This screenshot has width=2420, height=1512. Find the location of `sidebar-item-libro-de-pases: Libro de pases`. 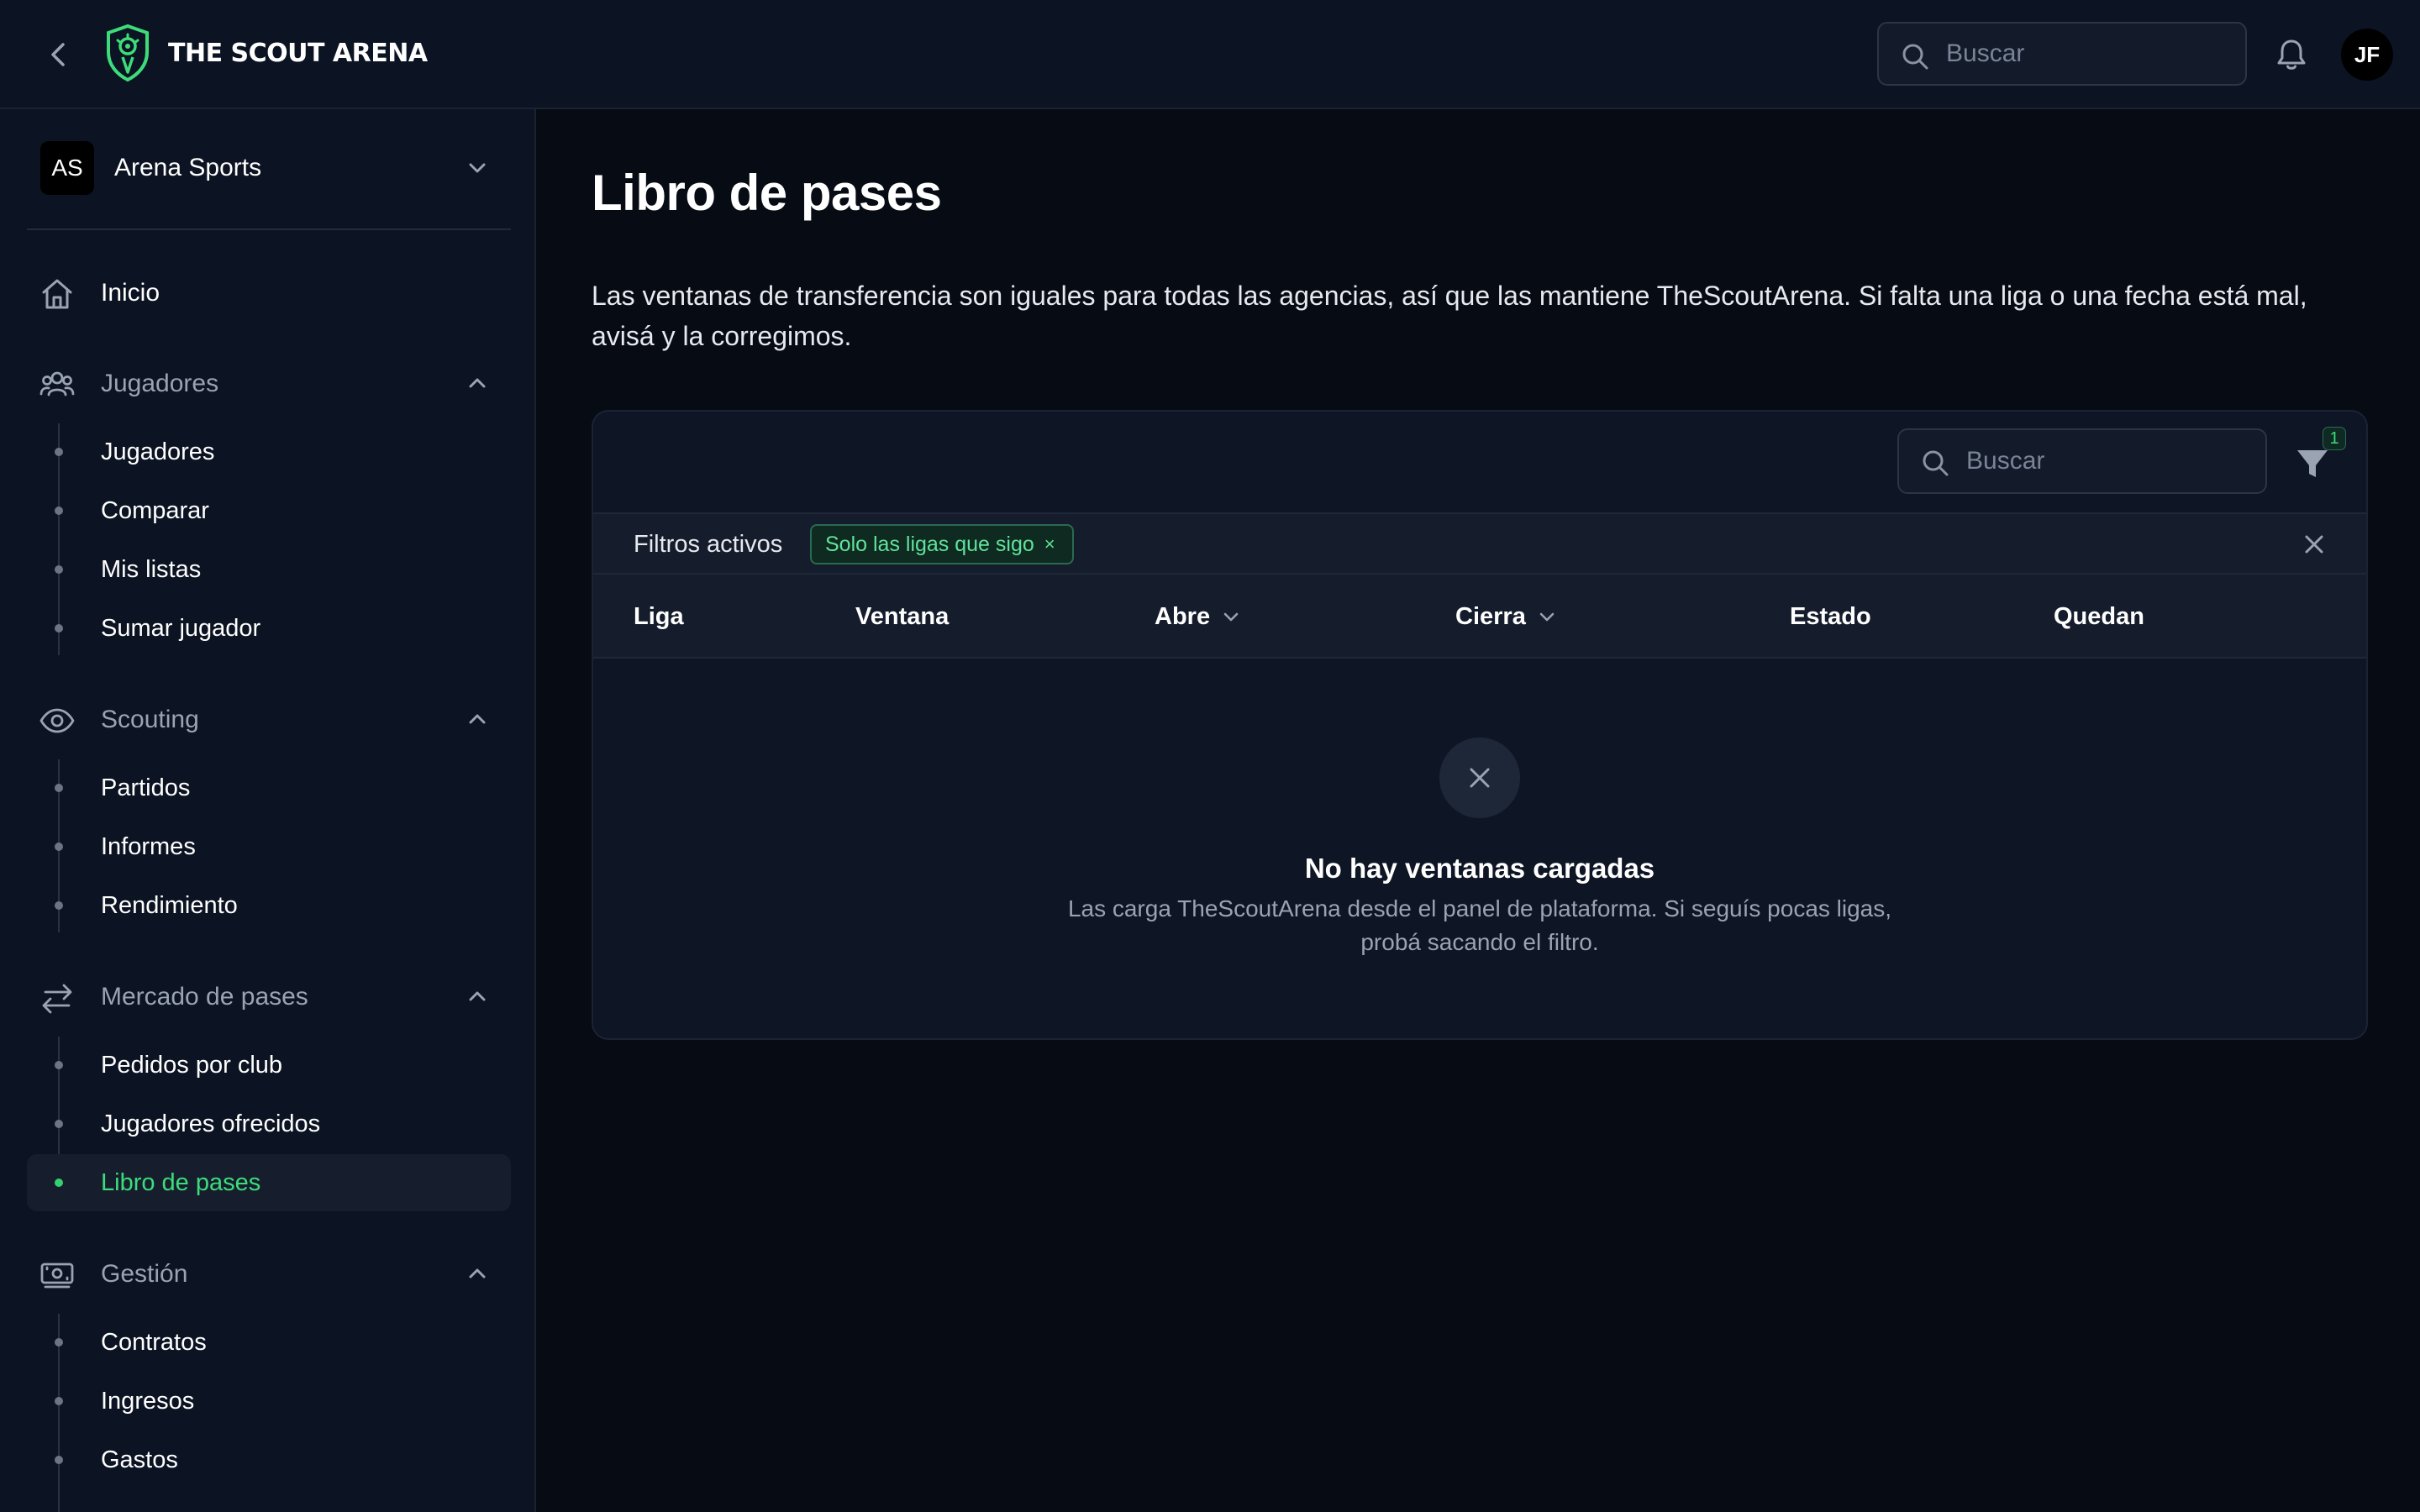

sidebar-item-libro-de-pases: Libro de pases is located at coordinates (269, 1182).